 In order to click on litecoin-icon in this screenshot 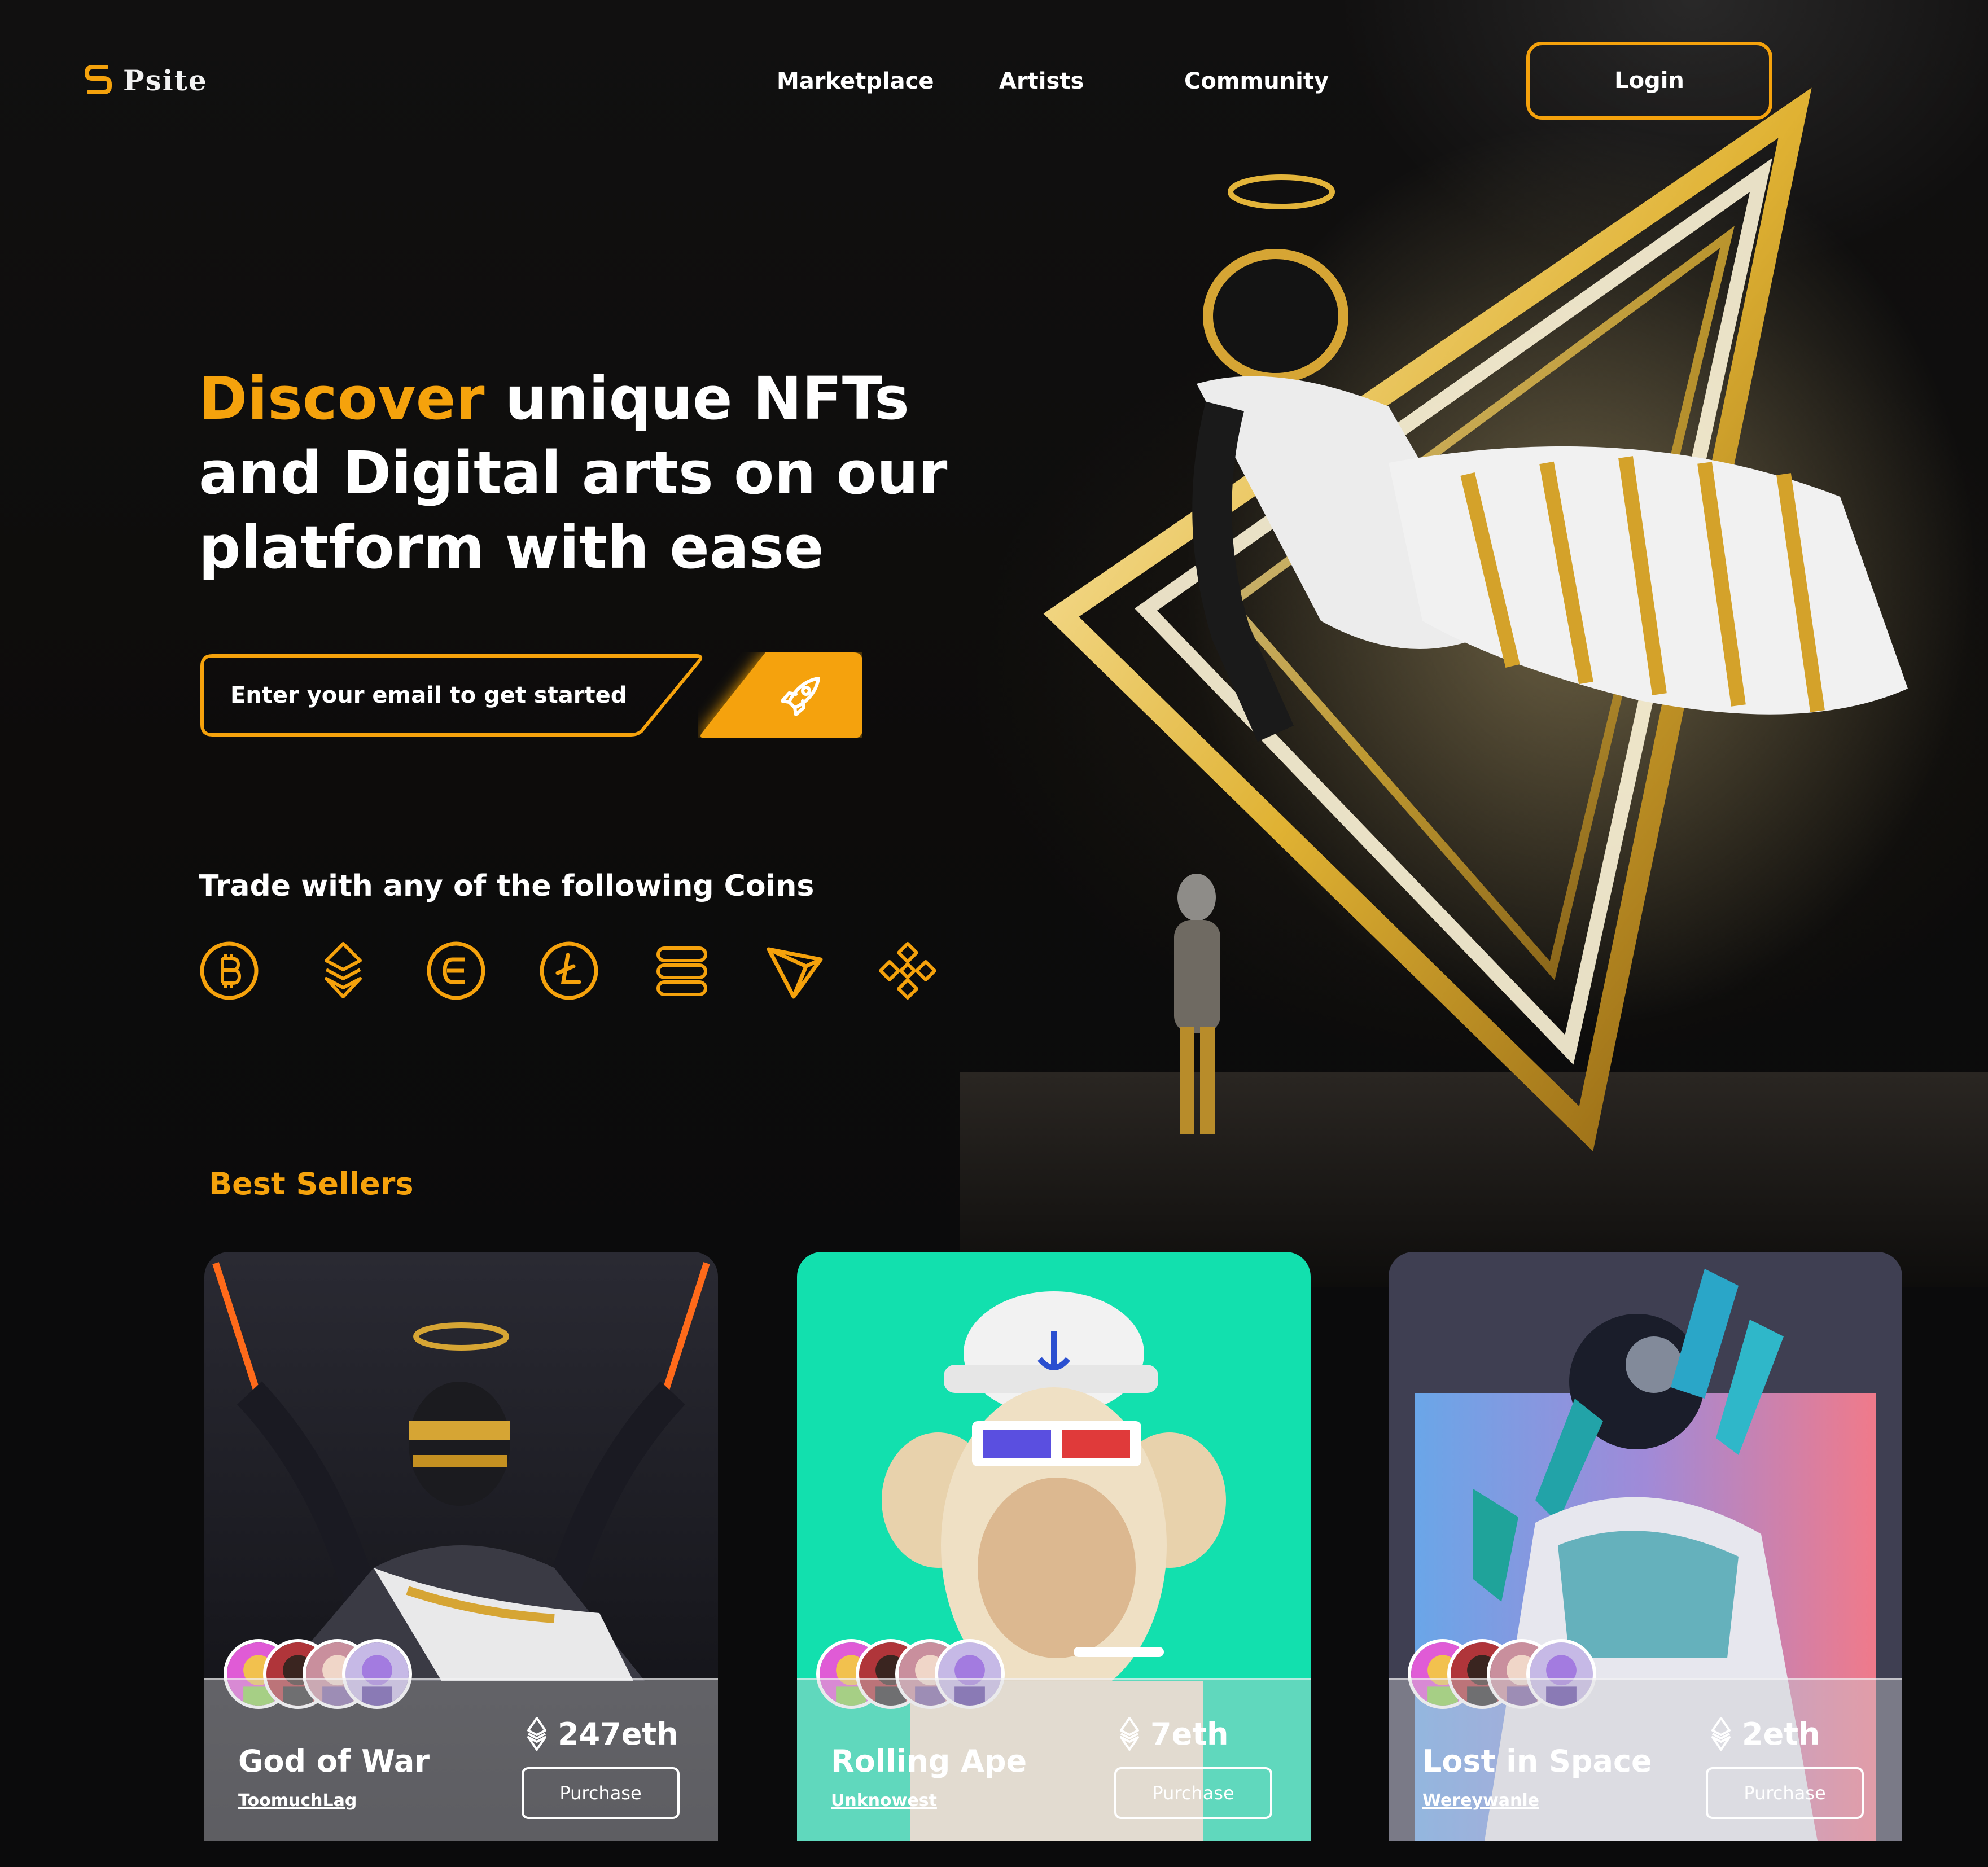, I will do `click(568, 970)`.